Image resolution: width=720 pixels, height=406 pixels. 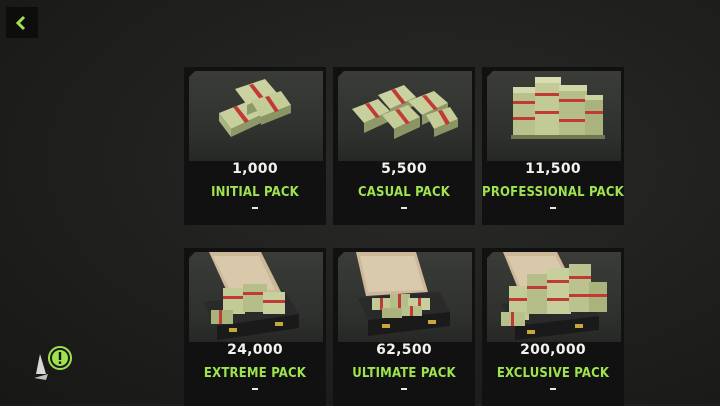 I want to click on pack-amount: 62,500, so click(x=404, y=350).